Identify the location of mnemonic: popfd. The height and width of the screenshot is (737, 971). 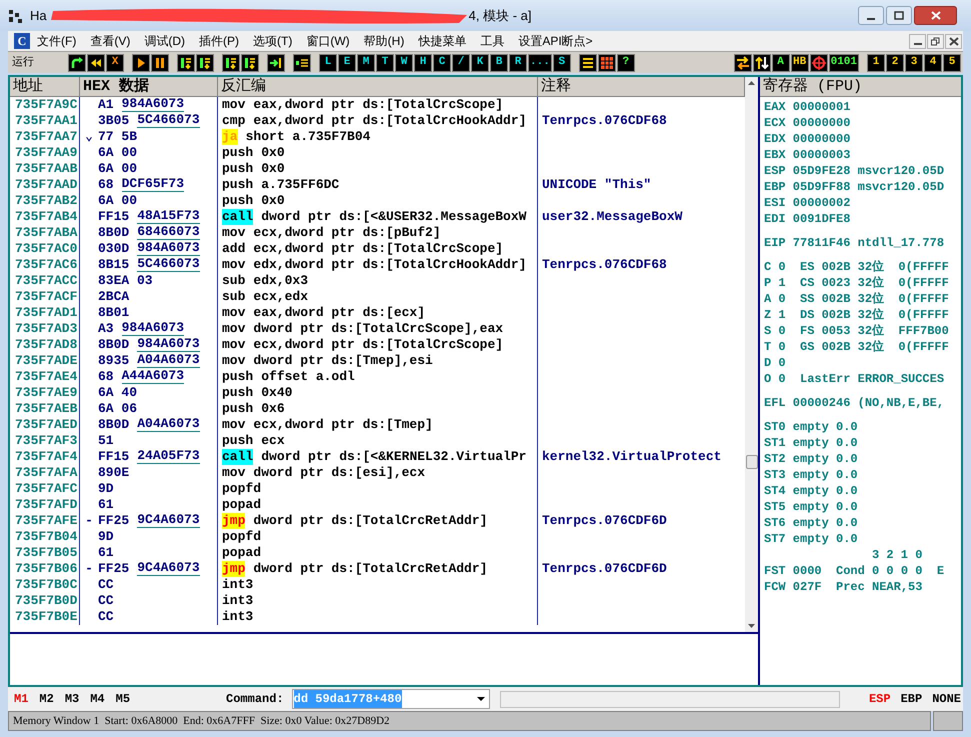
(242, 537).